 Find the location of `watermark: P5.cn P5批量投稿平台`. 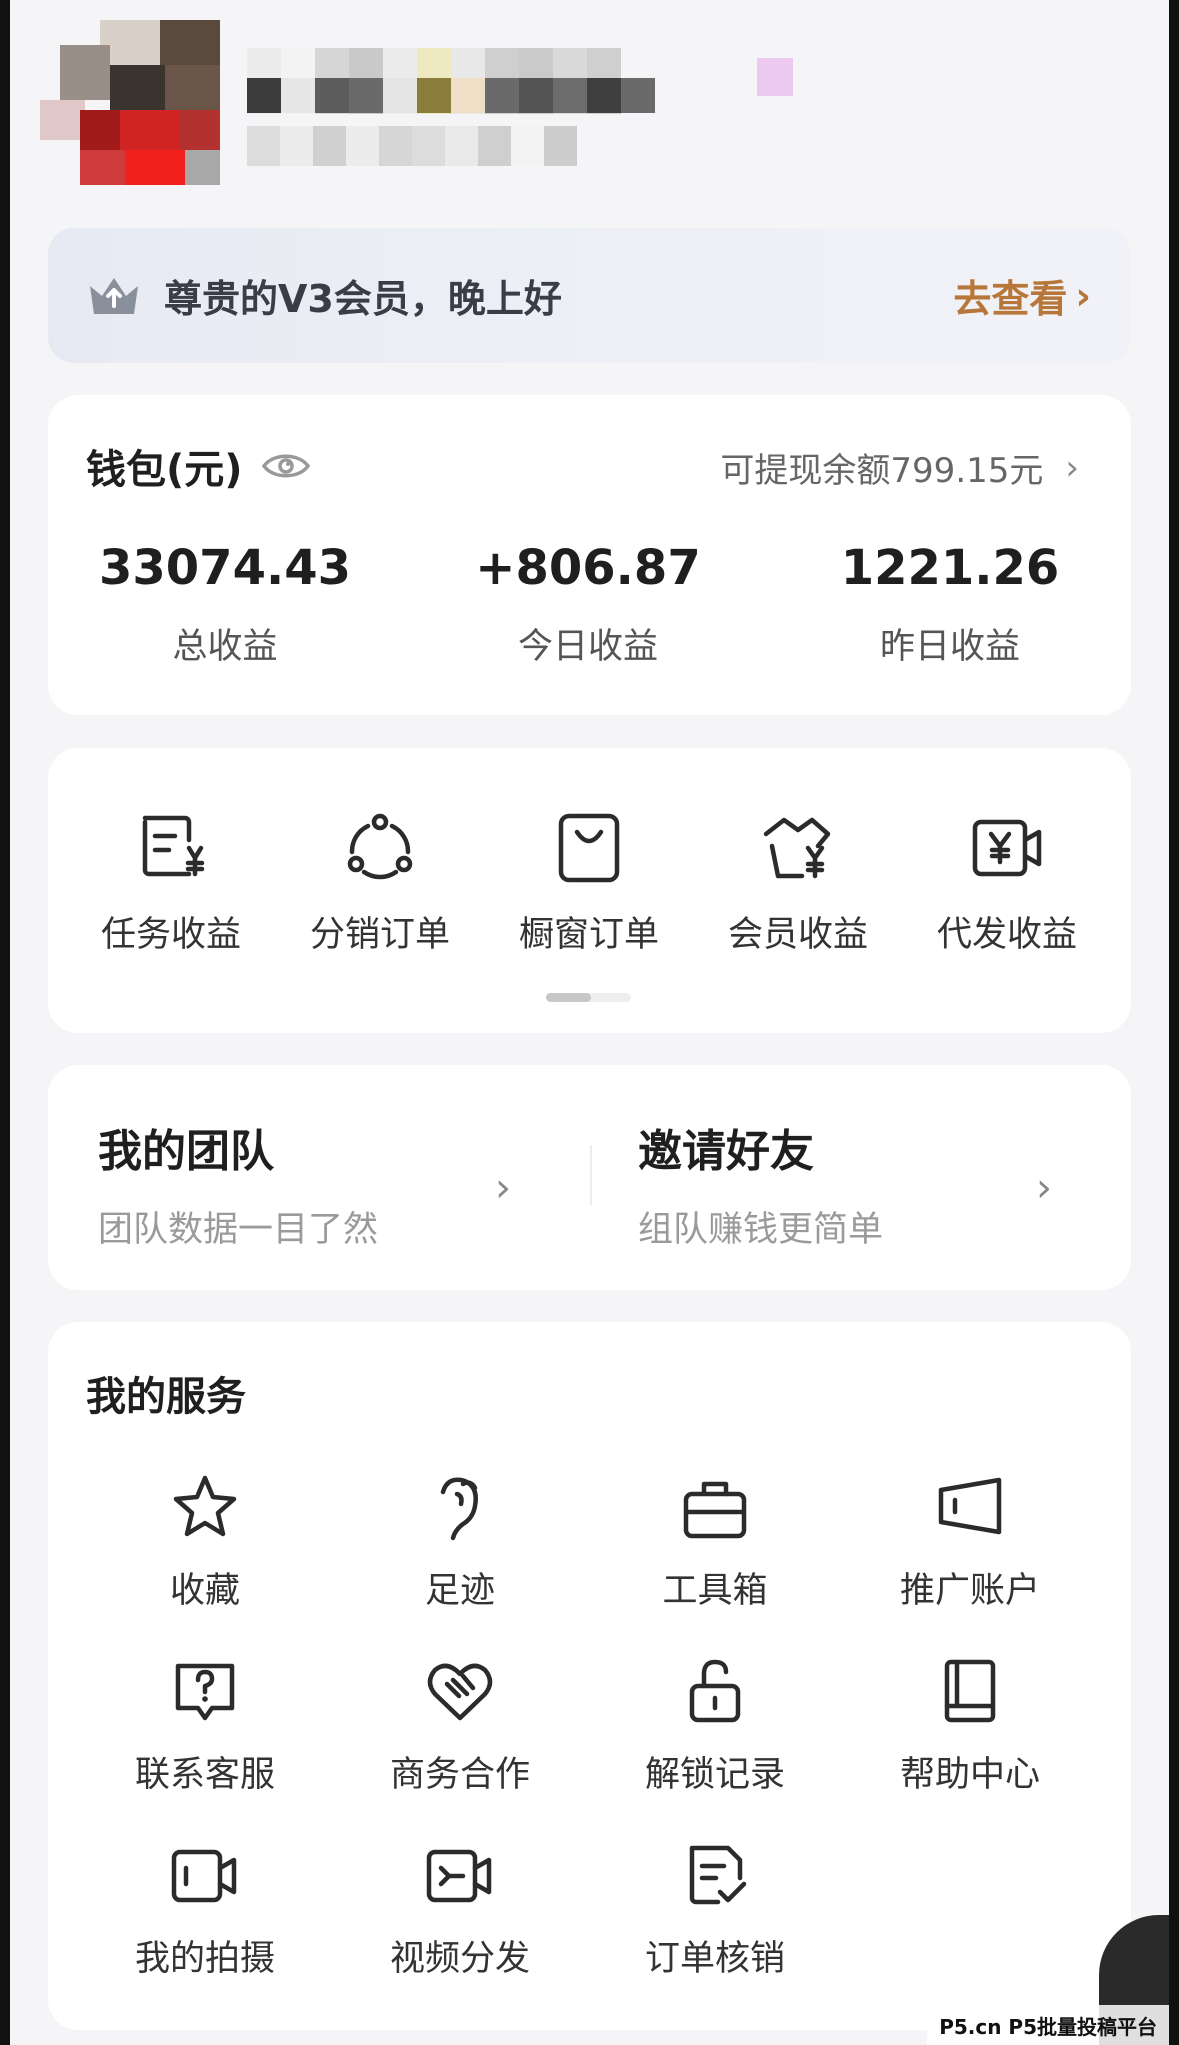

watermark: P5.cn P5批量投稿平台 is located at coordinates (1048, 2025).